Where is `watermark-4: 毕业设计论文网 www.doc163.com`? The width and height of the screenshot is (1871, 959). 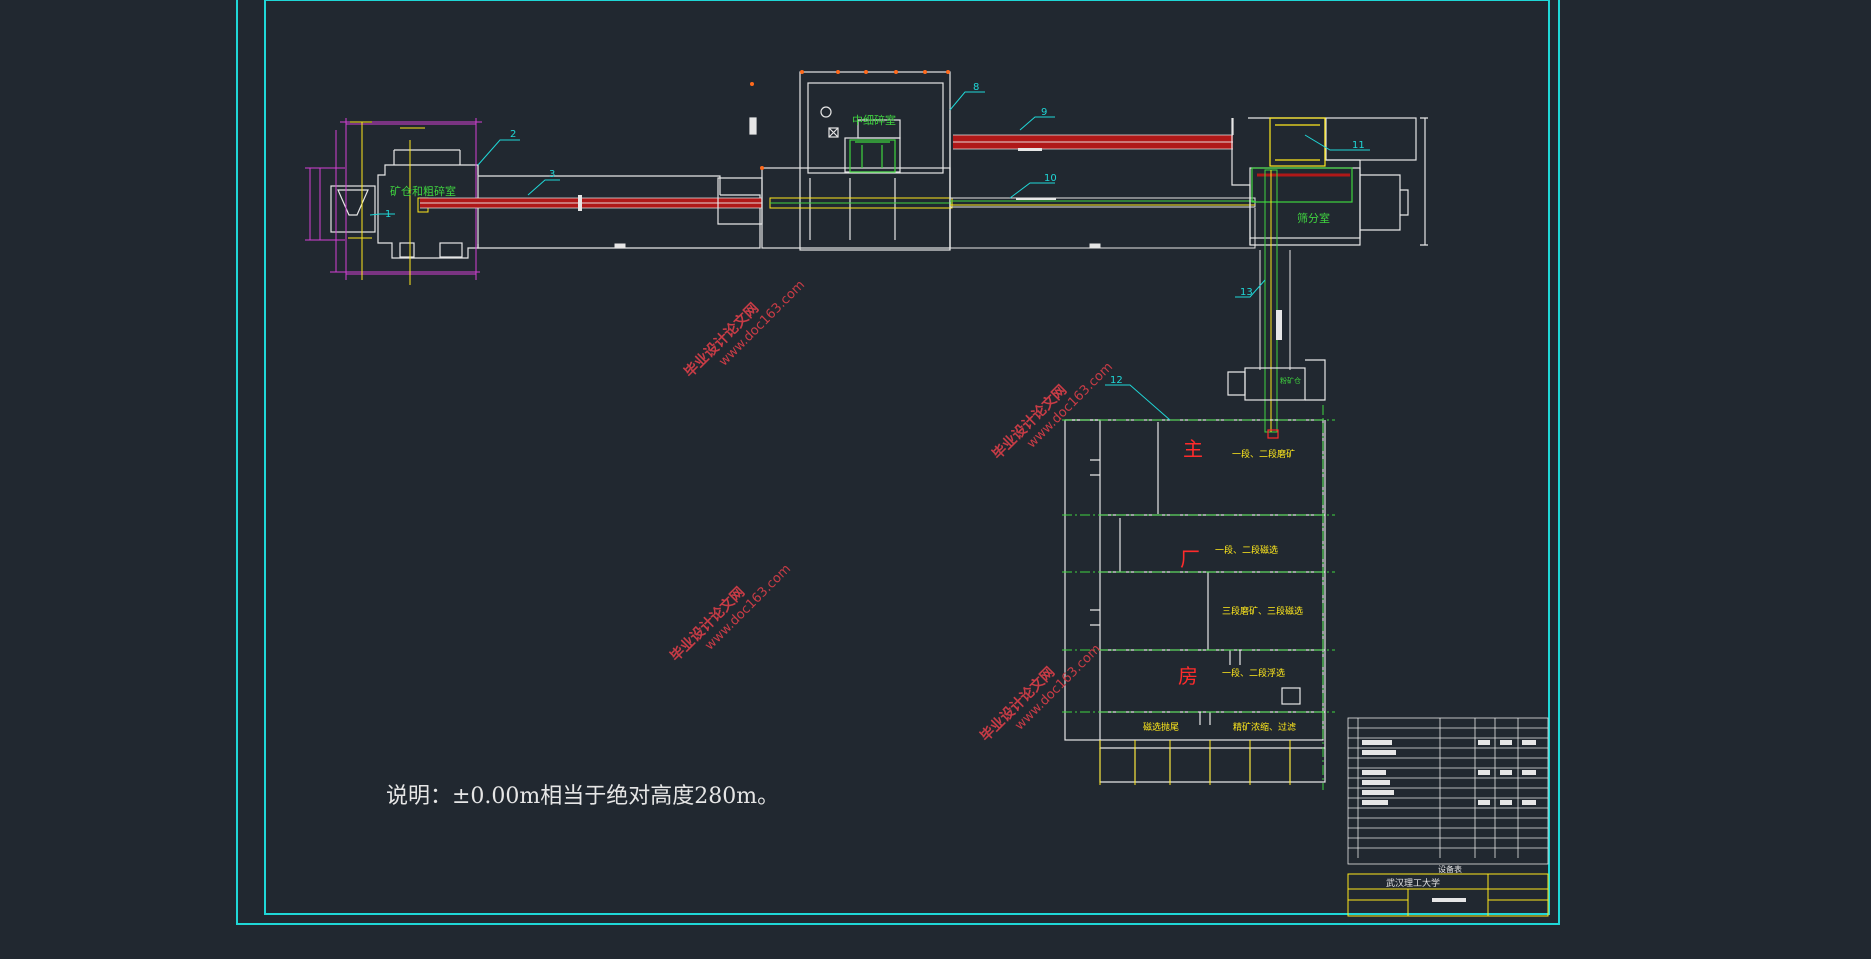
watermark-4: 毕业设计论文网 www.doc163.com is located at coordinates (1040, 693).